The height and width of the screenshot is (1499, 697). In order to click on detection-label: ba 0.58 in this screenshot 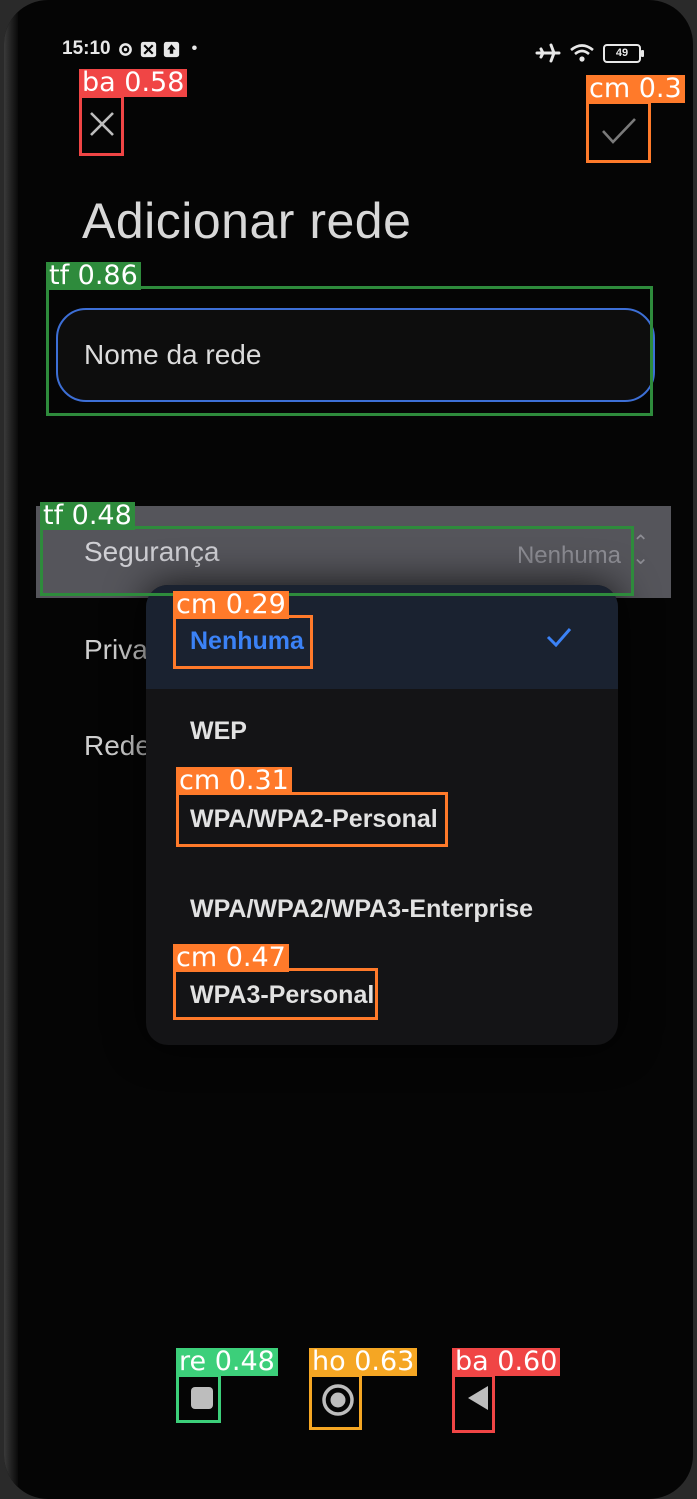, I will do `click(133, 83)`.